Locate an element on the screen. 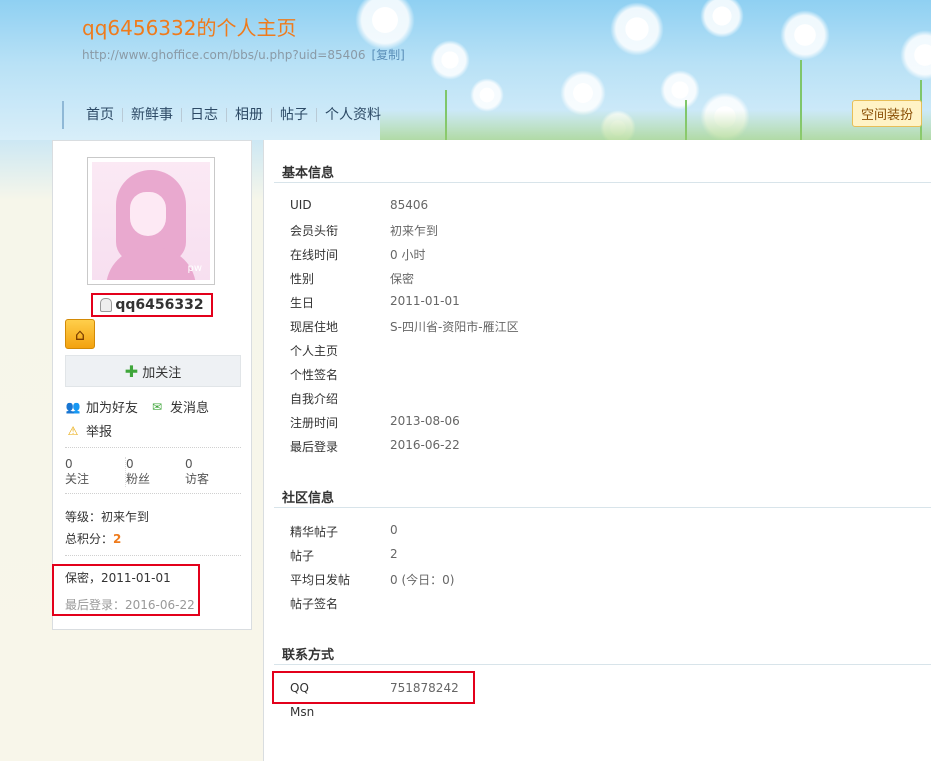 This screenshot has height=761, width=931. basic-row: 现居住地 S-四川省-资阳市-雁江区 is located at coordinates (404, 326).